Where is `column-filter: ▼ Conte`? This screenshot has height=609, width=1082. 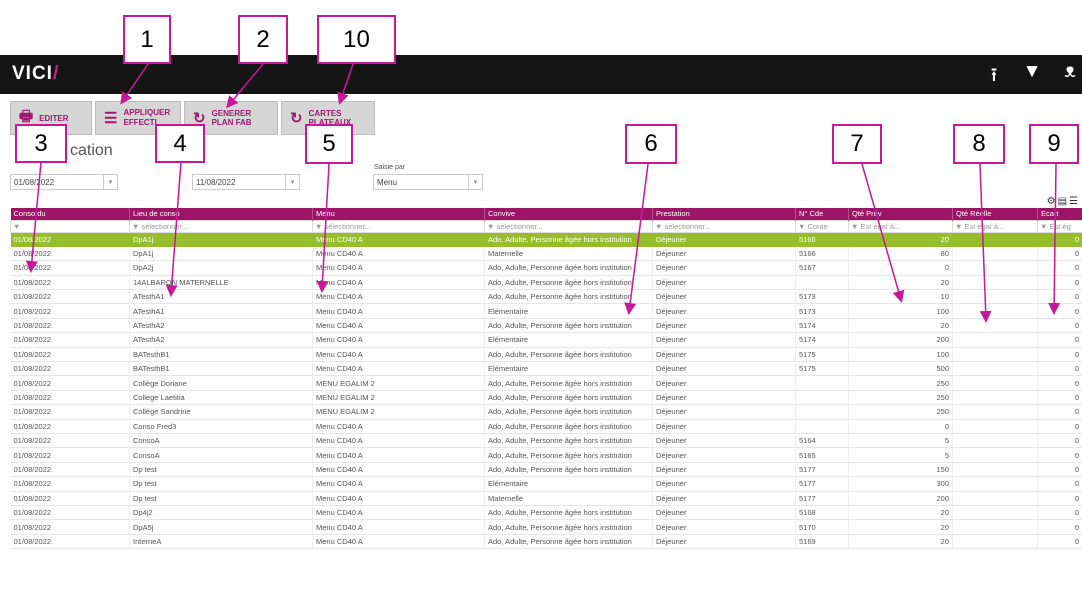
column-filter: ▼ Conte is located at coordinates (822, 226).